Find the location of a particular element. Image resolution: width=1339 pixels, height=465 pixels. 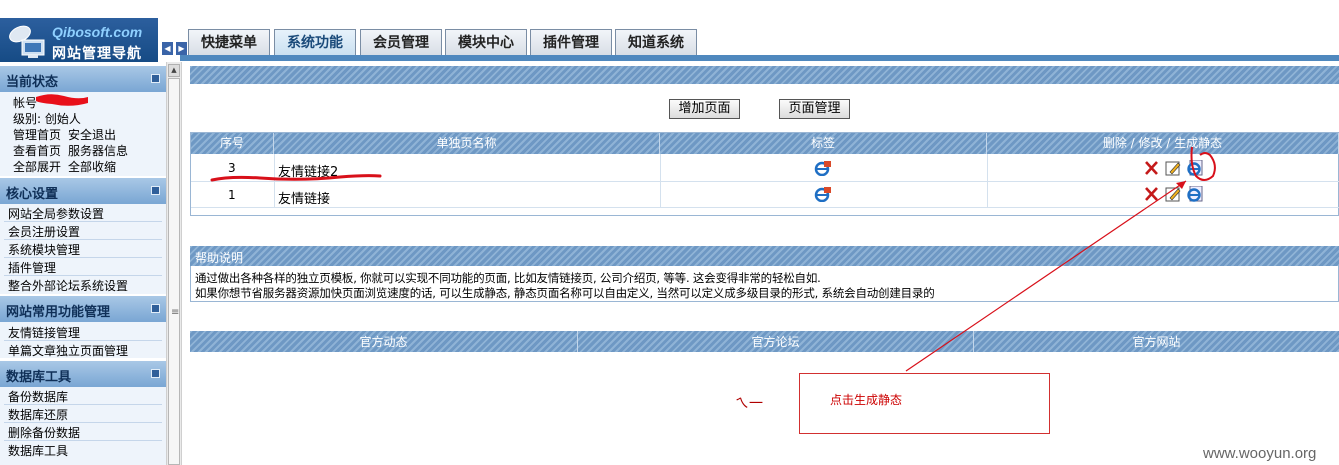

nav-arrows: ◀ ▶ is located at coordinates (175, 48).